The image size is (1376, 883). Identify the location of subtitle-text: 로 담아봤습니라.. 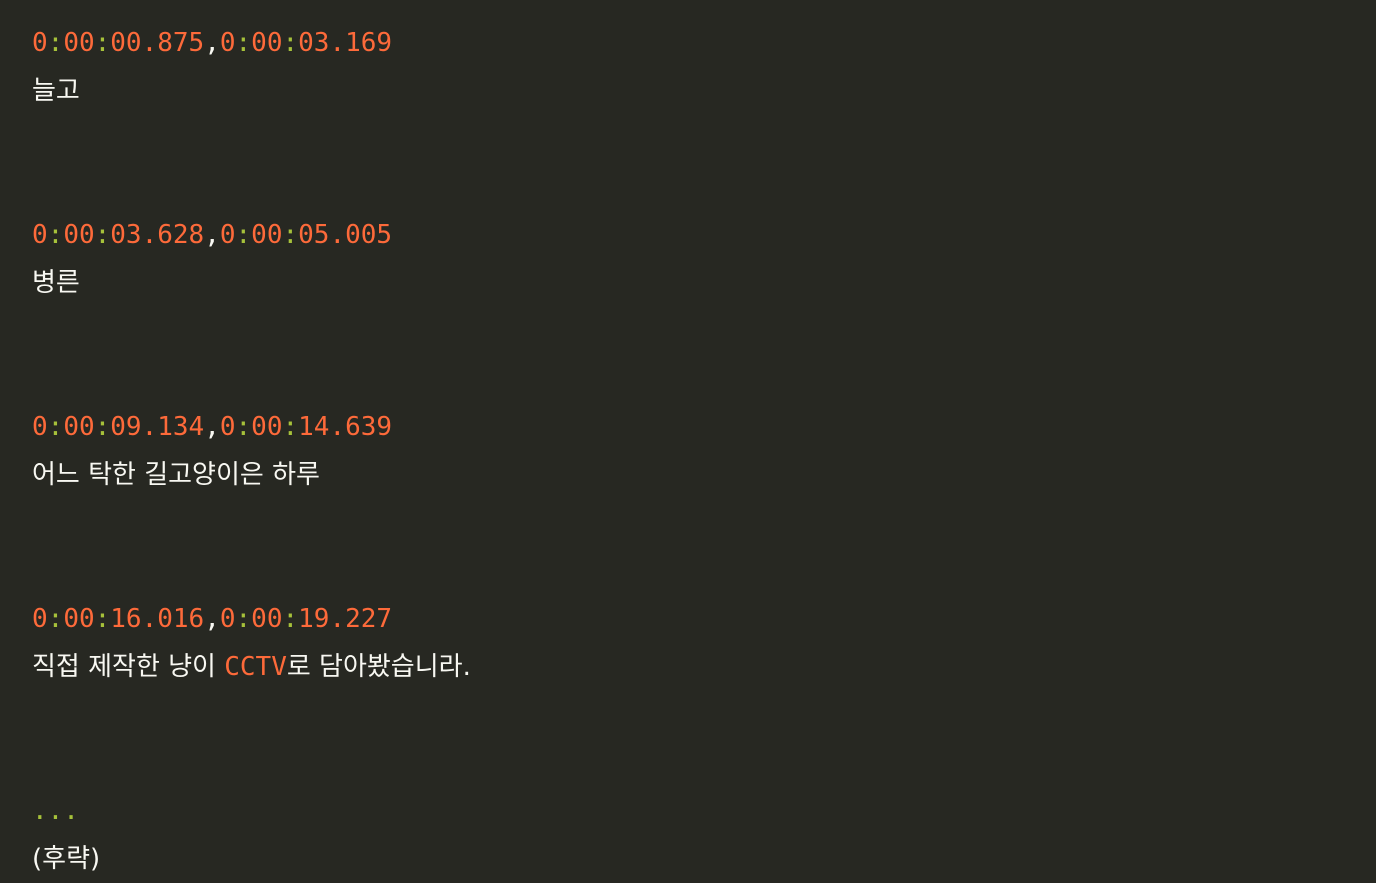
(378, 667).